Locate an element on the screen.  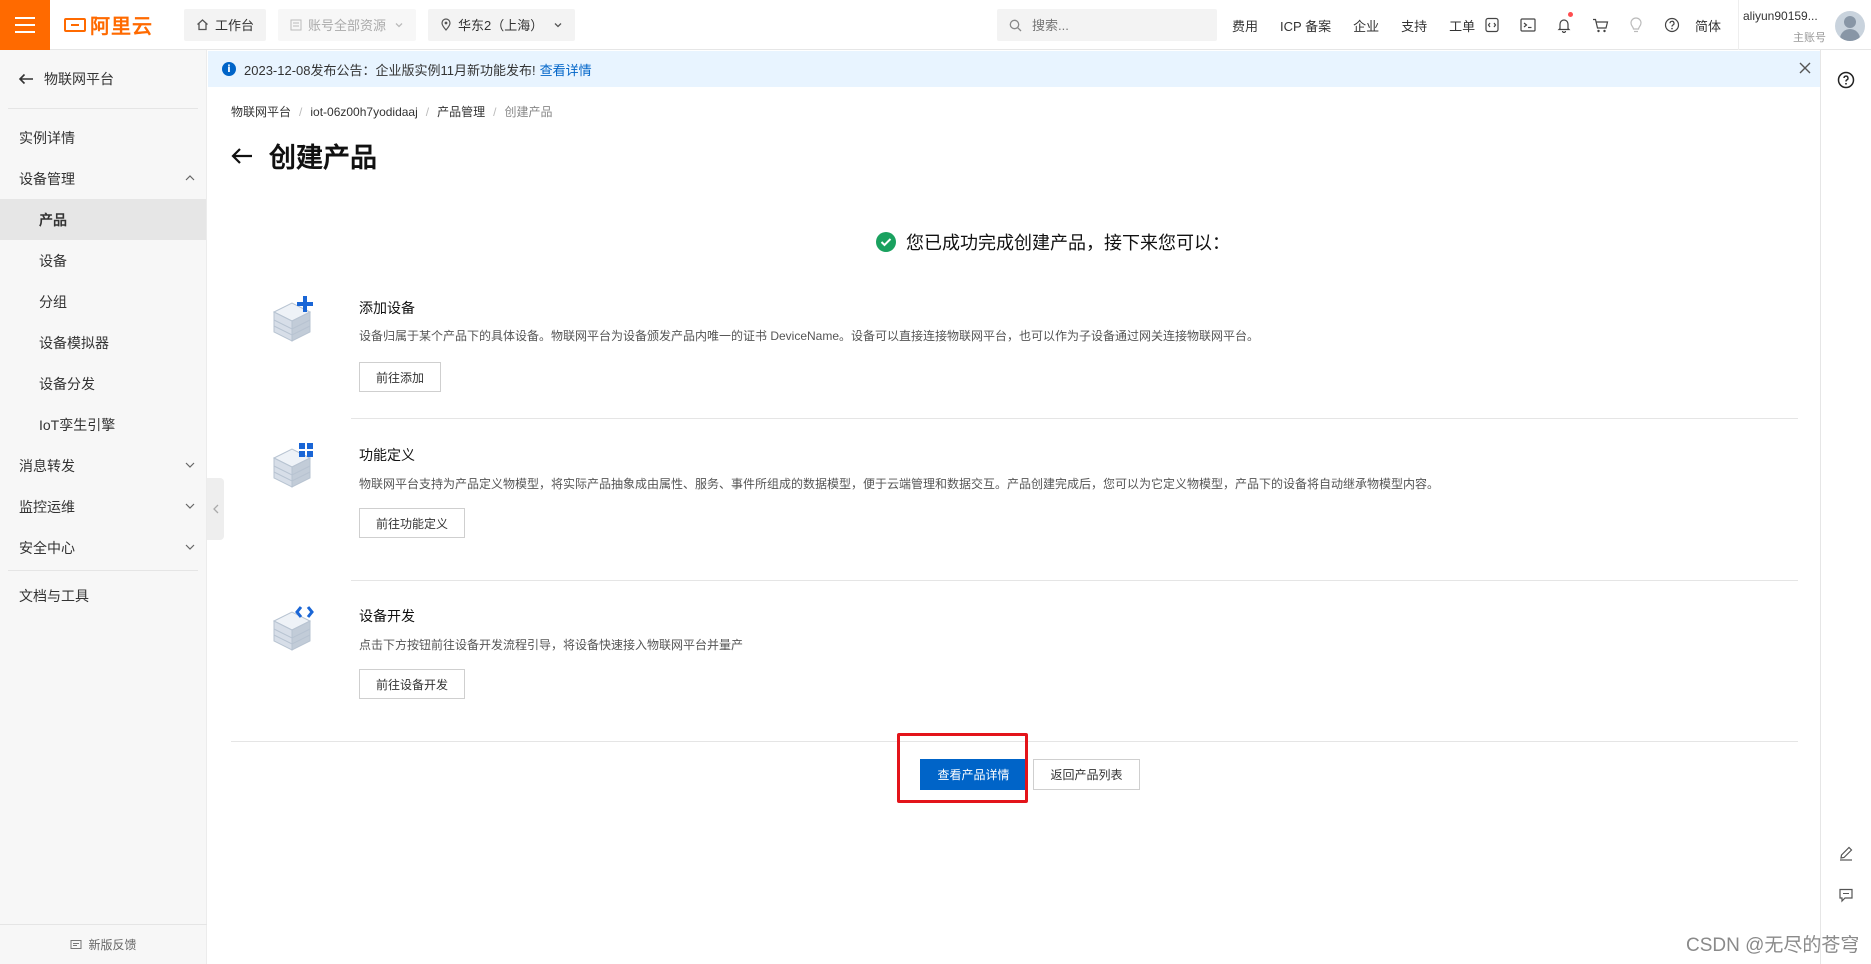
code-icon is located at coordinates (1492, 25).